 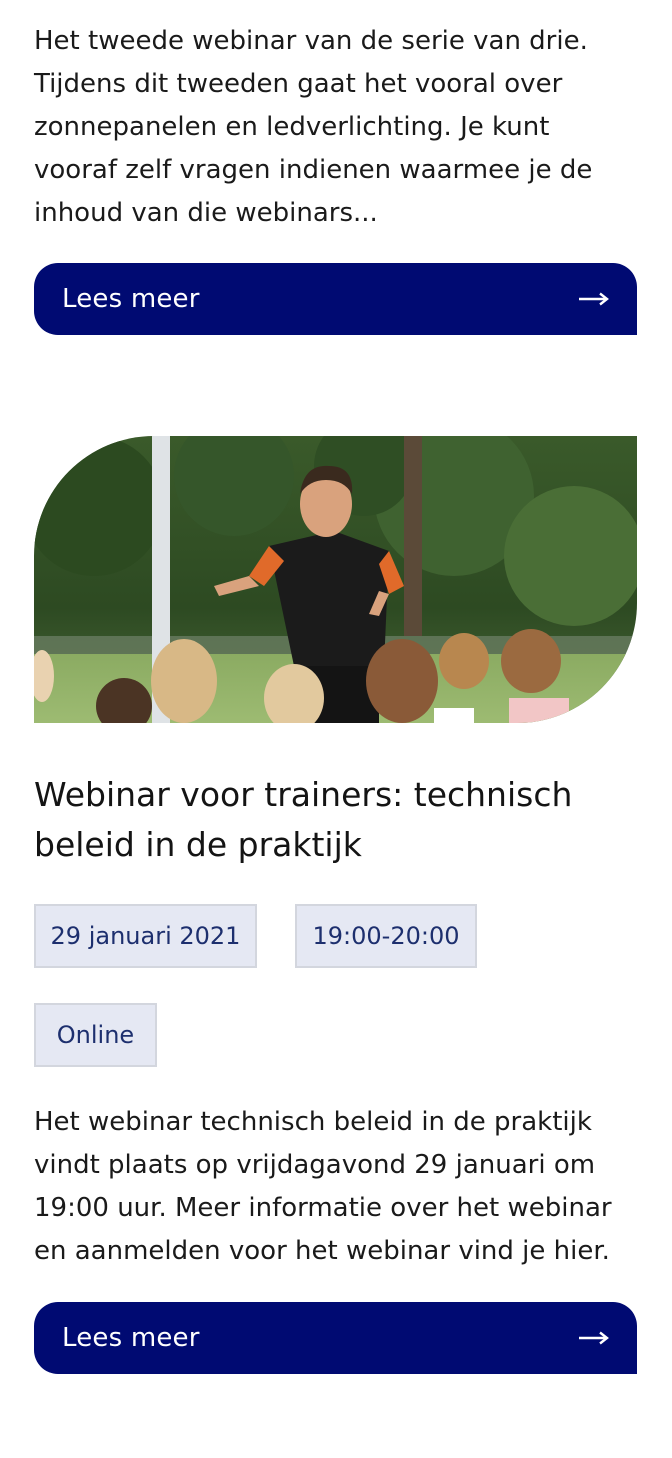 I want to click on location-tag: Online, so click(x=95, y=1035).